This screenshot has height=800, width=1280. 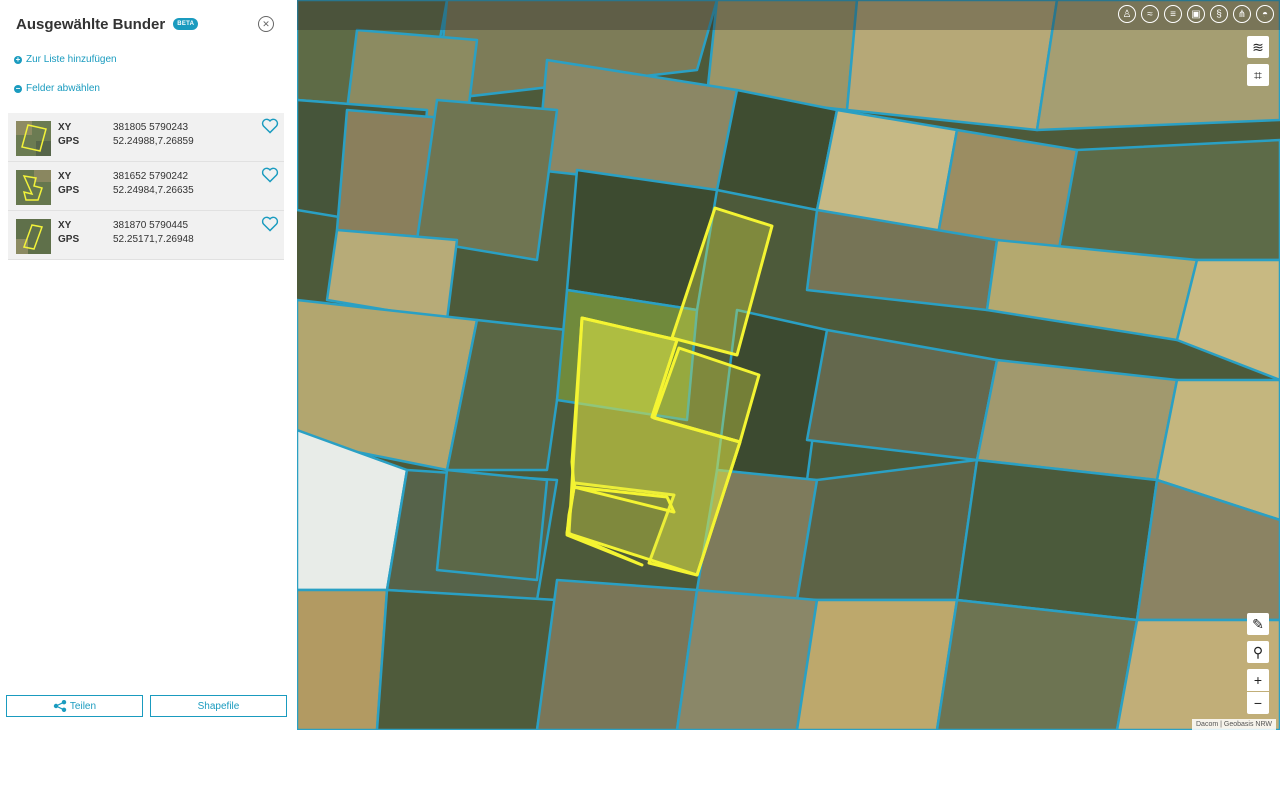 I want to click on list-item: XY 381805 5790243 GPS 52.24988,7.26859, so click(x=146, y=137).